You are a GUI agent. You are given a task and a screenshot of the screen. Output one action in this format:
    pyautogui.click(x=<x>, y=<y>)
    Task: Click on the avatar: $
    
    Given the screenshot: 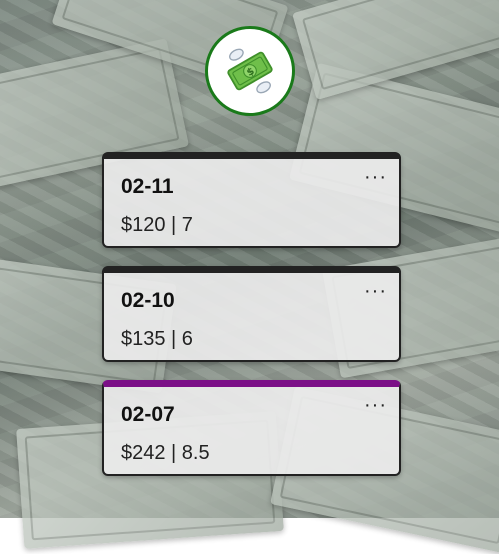 What is the action you would take?
    pyautogui.click(x=250, y=71)
    